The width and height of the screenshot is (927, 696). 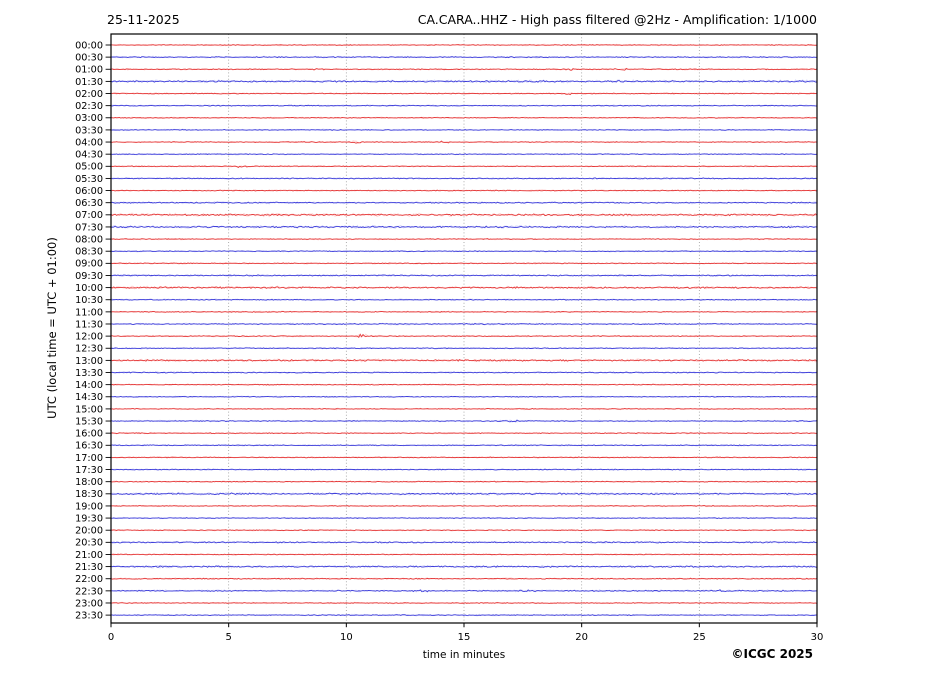 I want to click on row-time-label: 14:30, so click(x=89, y=397).